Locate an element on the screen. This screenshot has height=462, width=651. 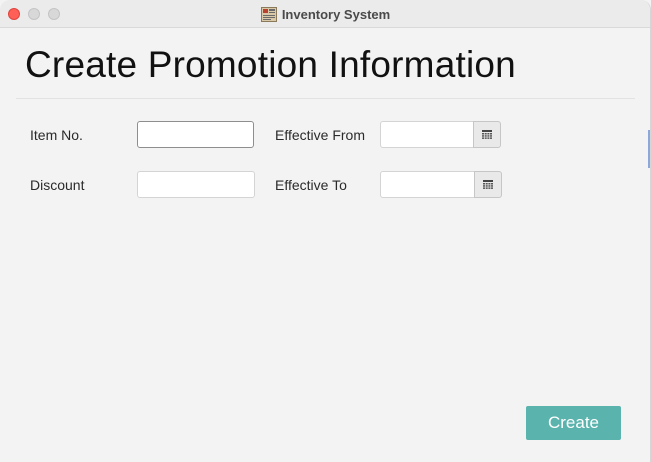
window-title: Inventory System is located at coordinates (336, 14).